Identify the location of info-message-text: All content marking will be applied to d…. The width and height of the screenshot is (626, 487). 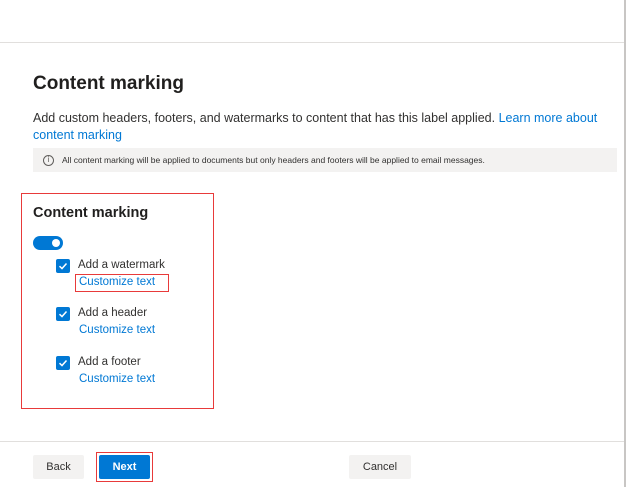
(273, 160).